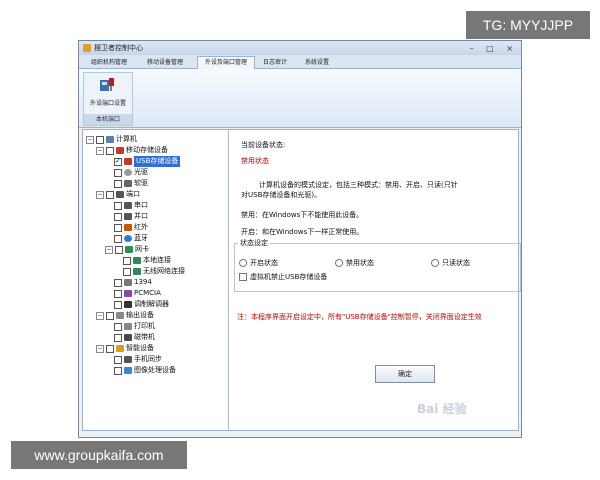 The height and width of the screenshot is (480, 600). I want to click on tree-label: 1394, so click(143, 282).